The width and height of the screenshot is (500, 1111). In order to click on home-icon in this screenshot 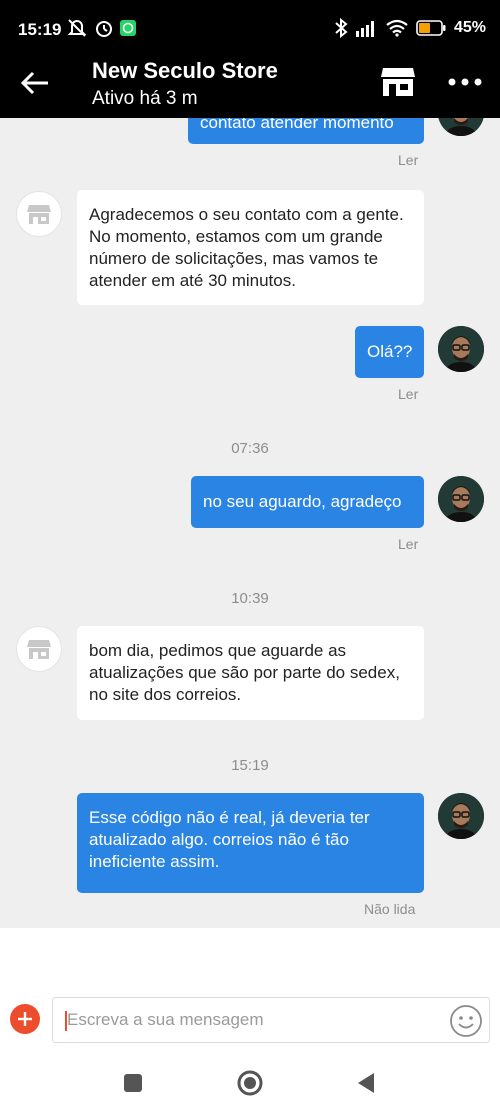, I will do `click(250, 1083)`.